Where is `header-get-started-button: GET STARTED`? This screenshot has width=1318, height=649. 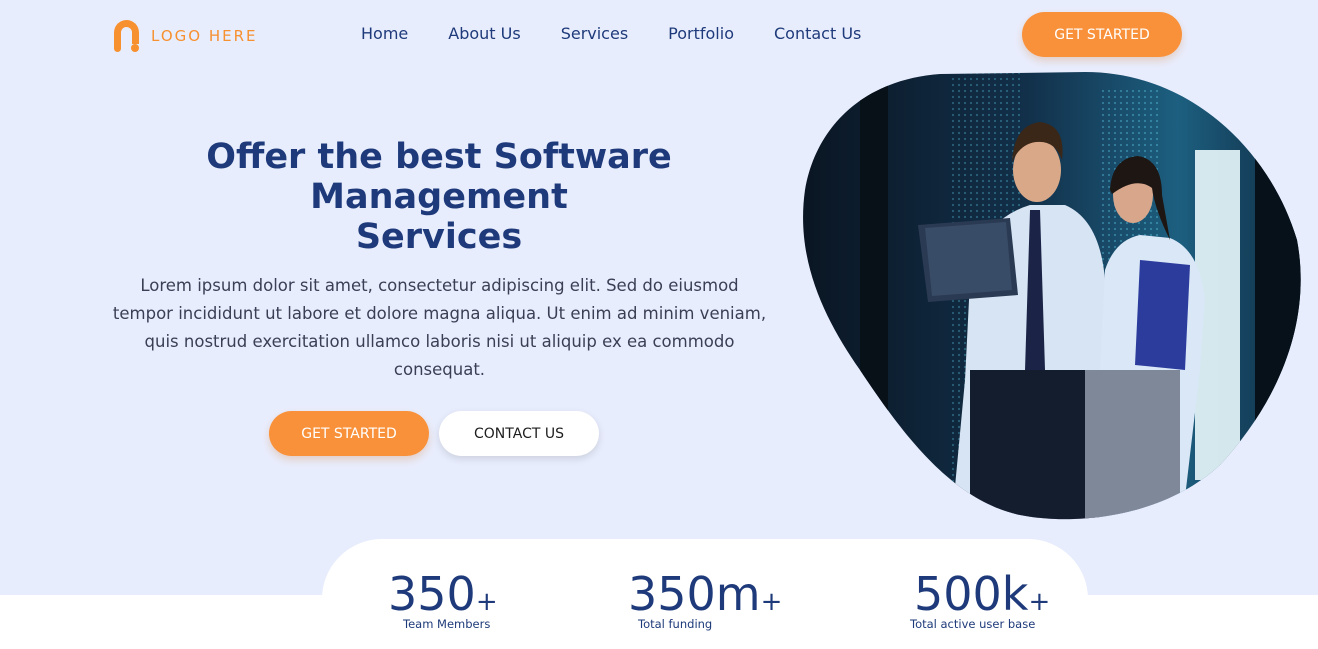 header-get-started-button: GET STARTED is located at coordinates (1102, 34).